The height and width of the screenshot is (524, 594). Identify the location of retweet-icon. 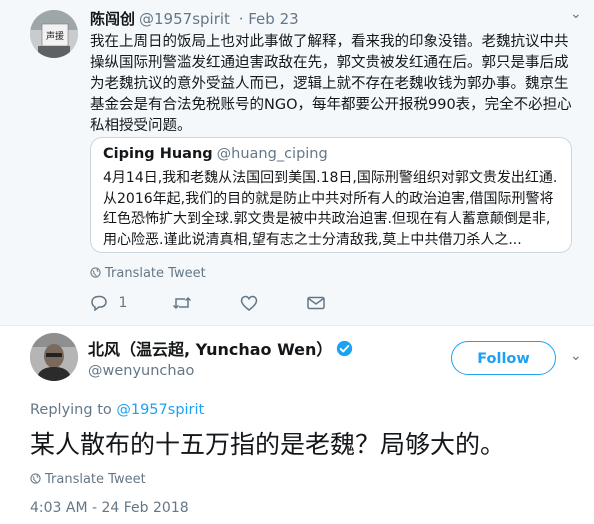
(181, 303).